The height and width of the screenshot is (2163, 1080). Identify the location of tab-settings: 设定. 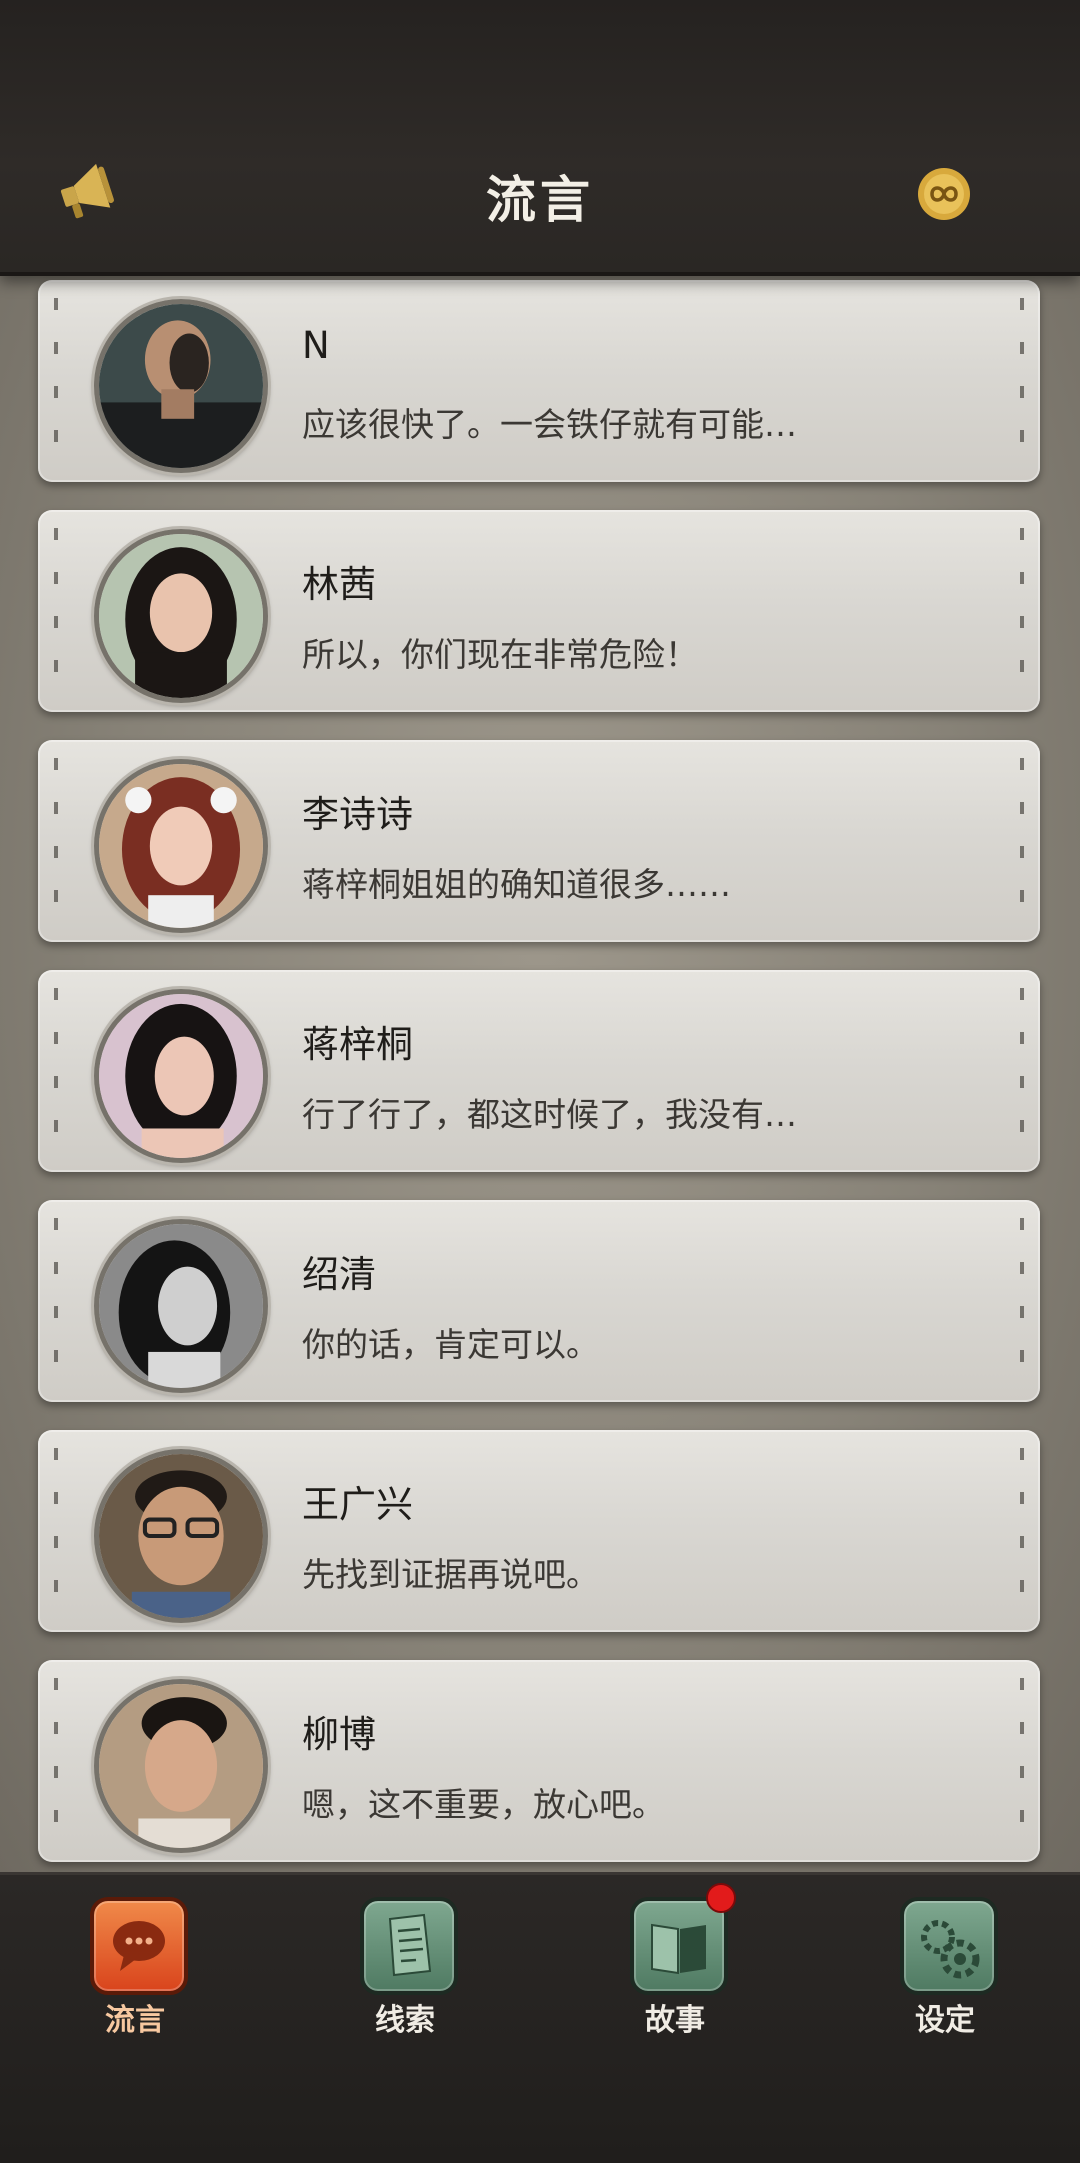
(945, 1967).